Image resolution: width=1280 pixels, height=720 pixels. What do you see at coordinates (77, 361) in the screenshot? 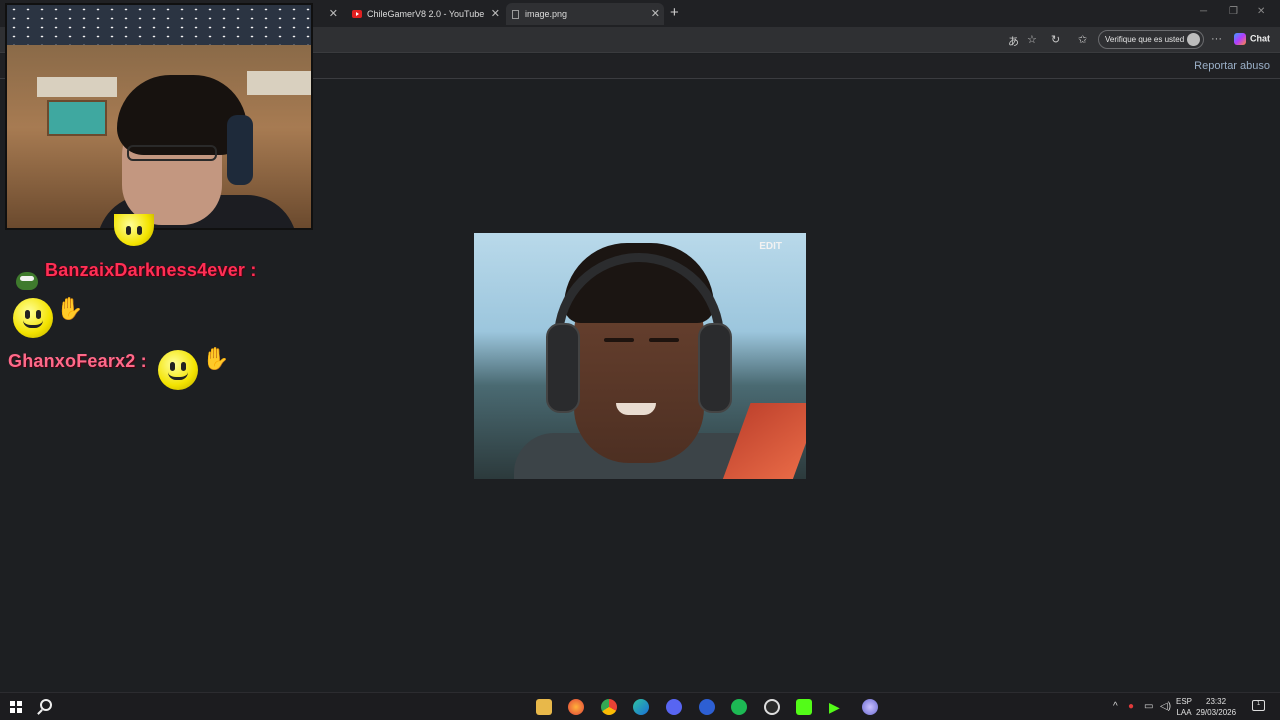
I see `chat-username: GhanxoFearx2 :` at bounding box center [77, 361].